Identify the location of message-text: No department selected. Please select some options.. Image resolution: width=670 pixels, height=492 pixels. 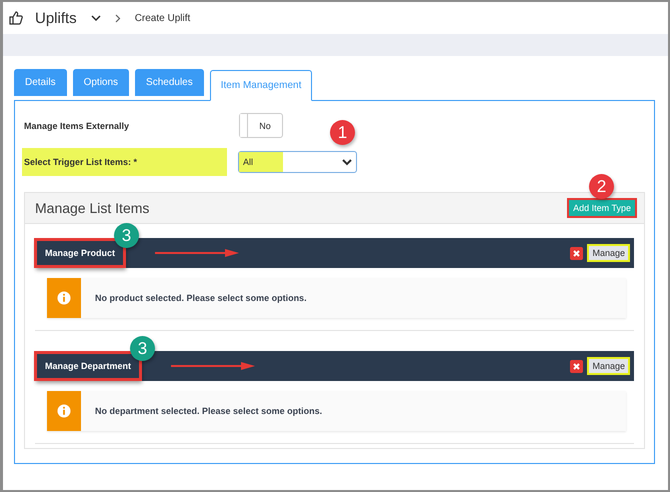
(208, 411).